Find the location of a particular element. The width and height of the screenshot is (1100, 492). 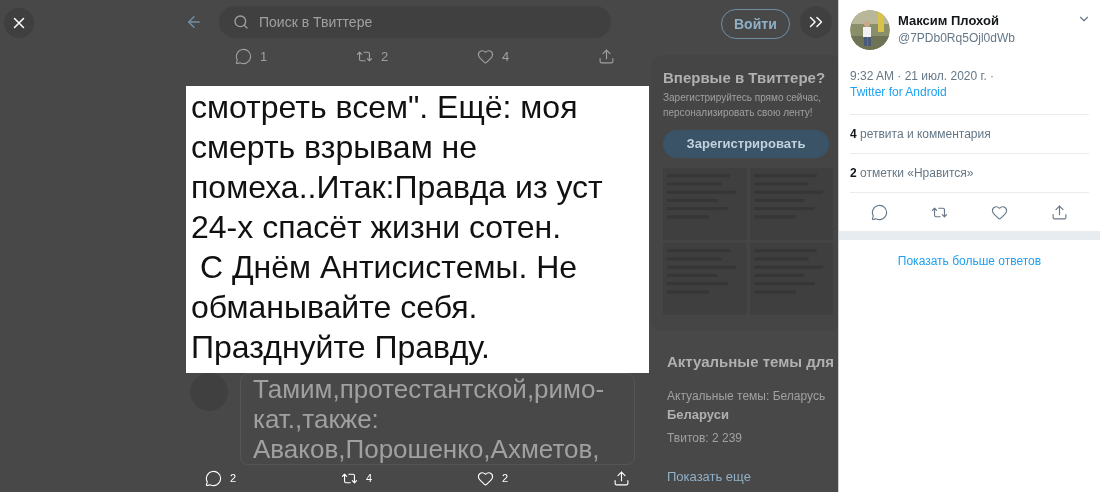

stat-text: 2 отметки «Нравится» is located at coordinates (912, 173).